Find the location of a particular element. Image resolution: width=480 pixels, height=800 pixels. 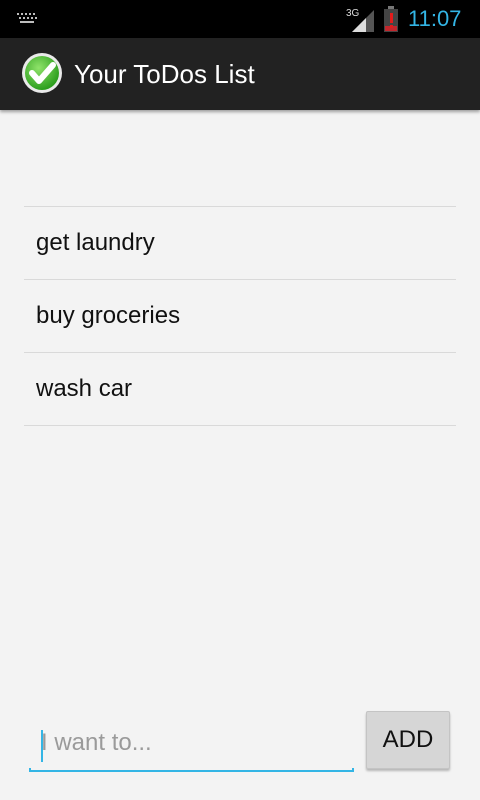

signal-3g-icon: 3G is located at coordinates (360, 20).